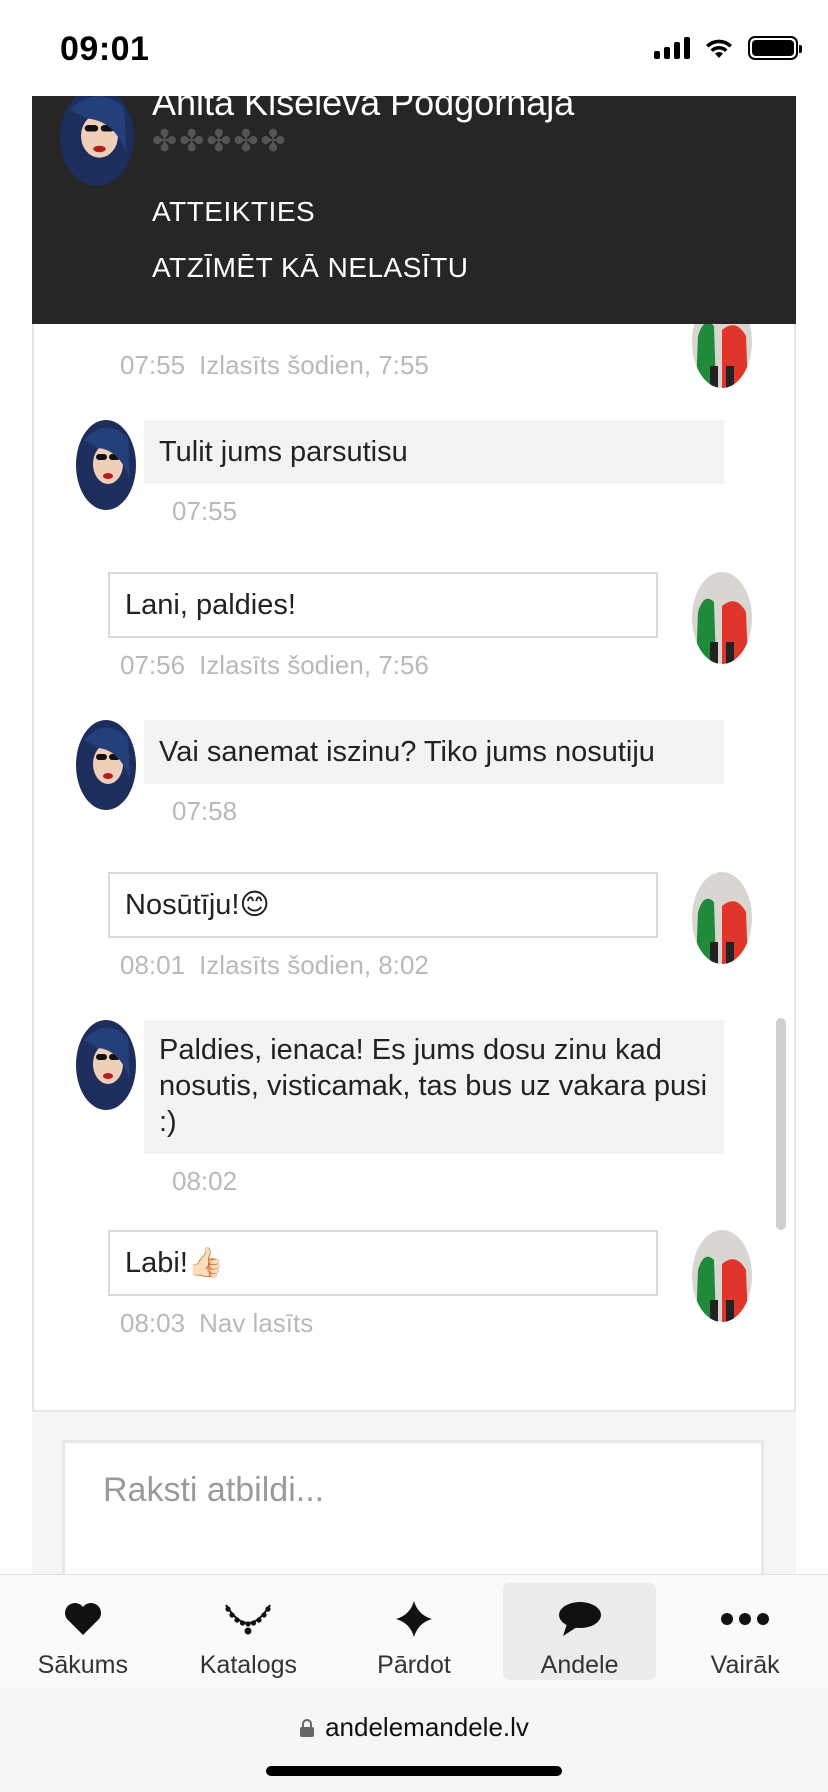  Describe the element at coordinates (248, 1619) in the screenshot. I see `necklace-icon` at that location.